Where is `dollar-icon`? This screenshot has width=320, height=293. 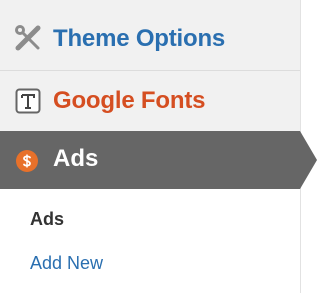 dollar-icon is located at coordinates (27, 161).